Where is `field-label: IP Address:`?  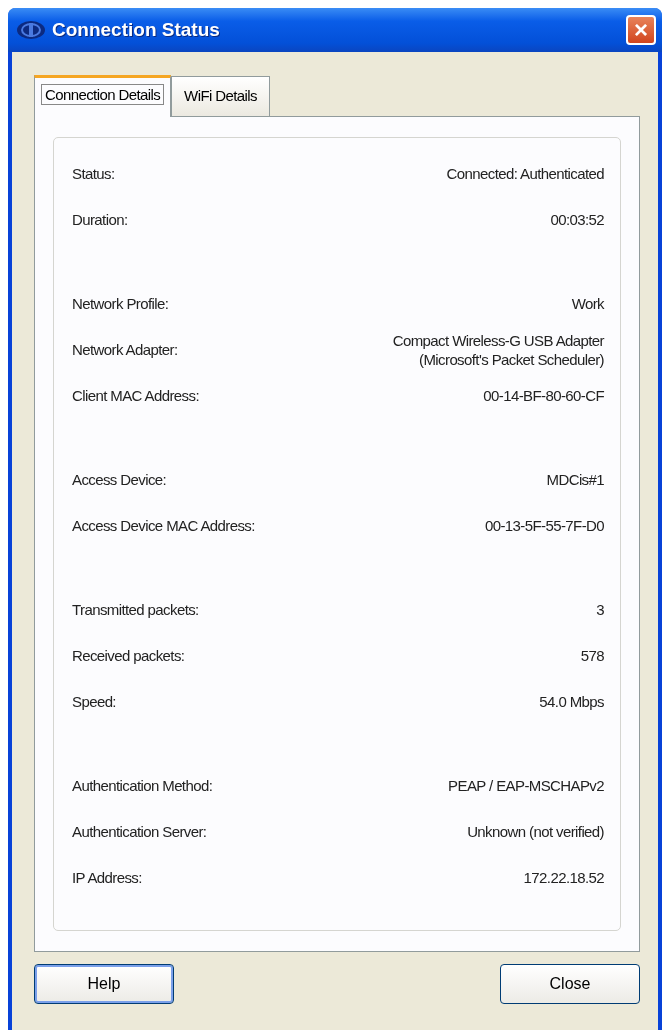 field-label: IP Address: is located at coordinates (107, 878).